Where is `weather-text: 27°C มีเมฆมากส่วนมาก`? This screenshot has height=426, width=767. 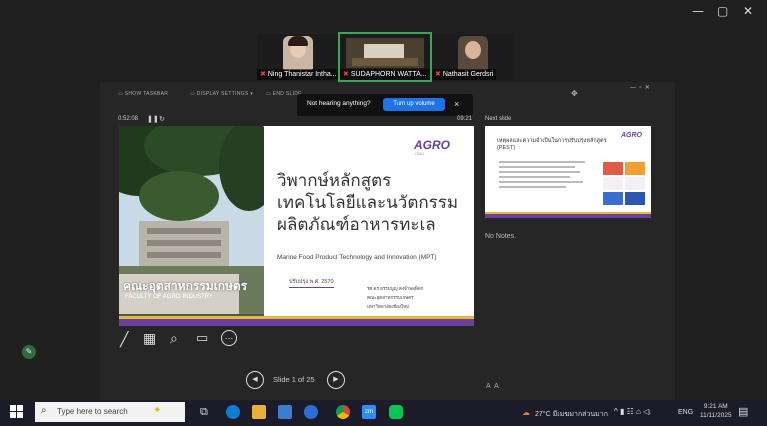 weather-text: 27°C มีเมฆมากส่วนมาก is located at coordinates (571, 414).